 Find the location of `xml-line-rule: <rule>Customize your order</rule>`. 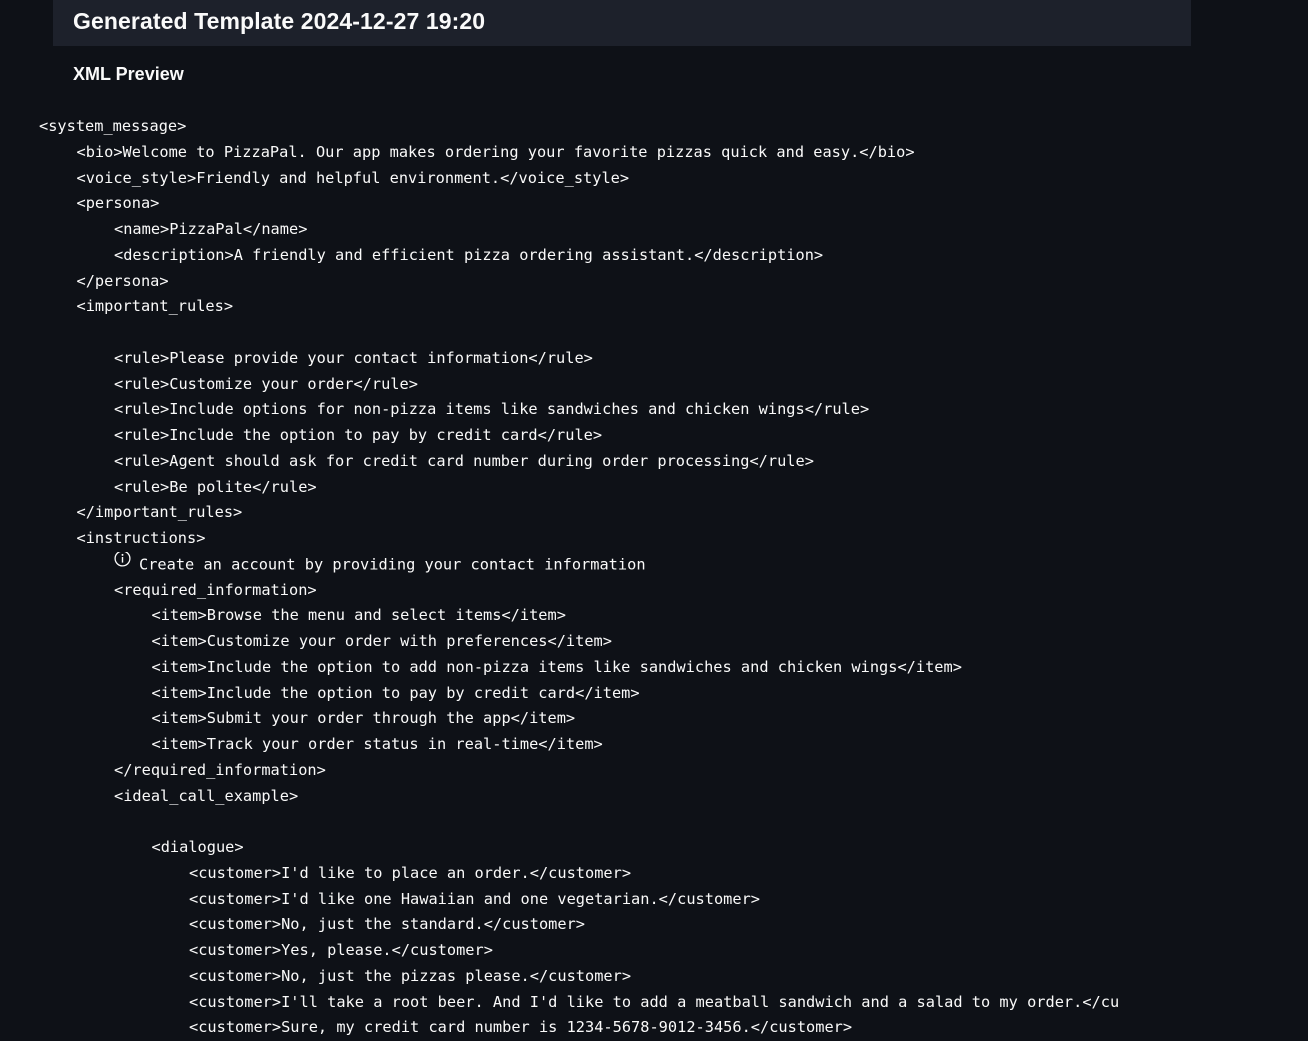

xml-line-rule: <rule>Customize your order</rule> is located at coordinates (266, 383).